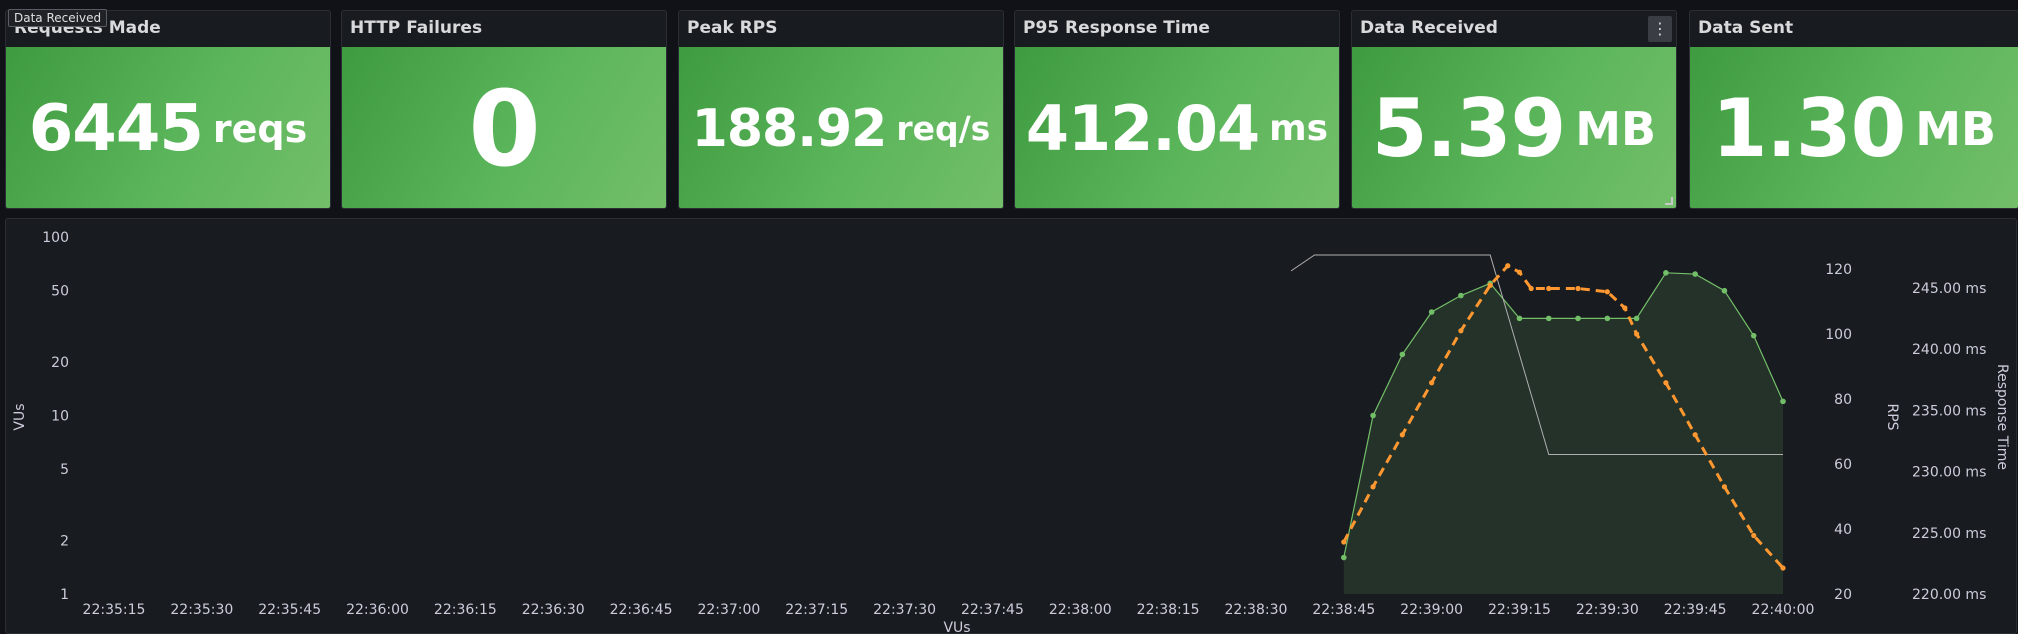  What do you see at coordinates (1431, 610) in the screenshot?
I see `x-tick-label: 22:39:00` at bounding box center [1431, 610].